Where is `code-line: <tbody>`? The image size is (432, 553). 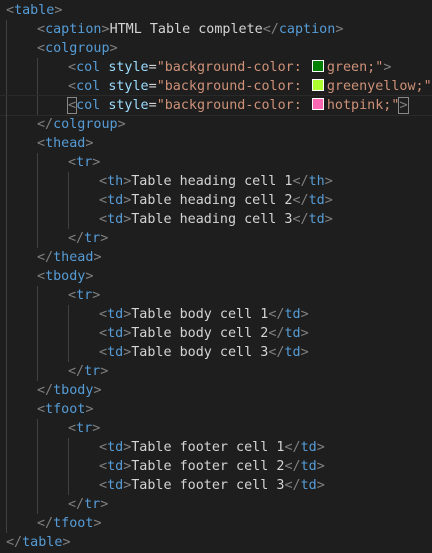 code-line: <tbody> is located at coordinates (216, 276).